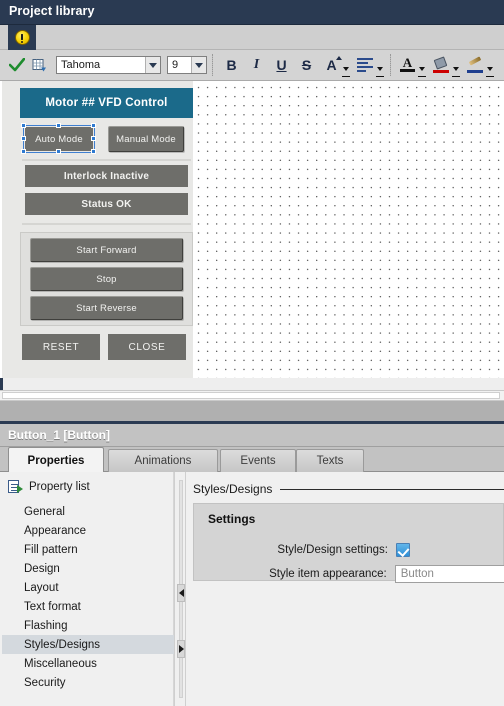 This screenshot has height=706, width=504. What do you see at coordinates (232, 519) in the screenshot?
I see `settings-group-title: Settings` at bounding box center [232, 519].